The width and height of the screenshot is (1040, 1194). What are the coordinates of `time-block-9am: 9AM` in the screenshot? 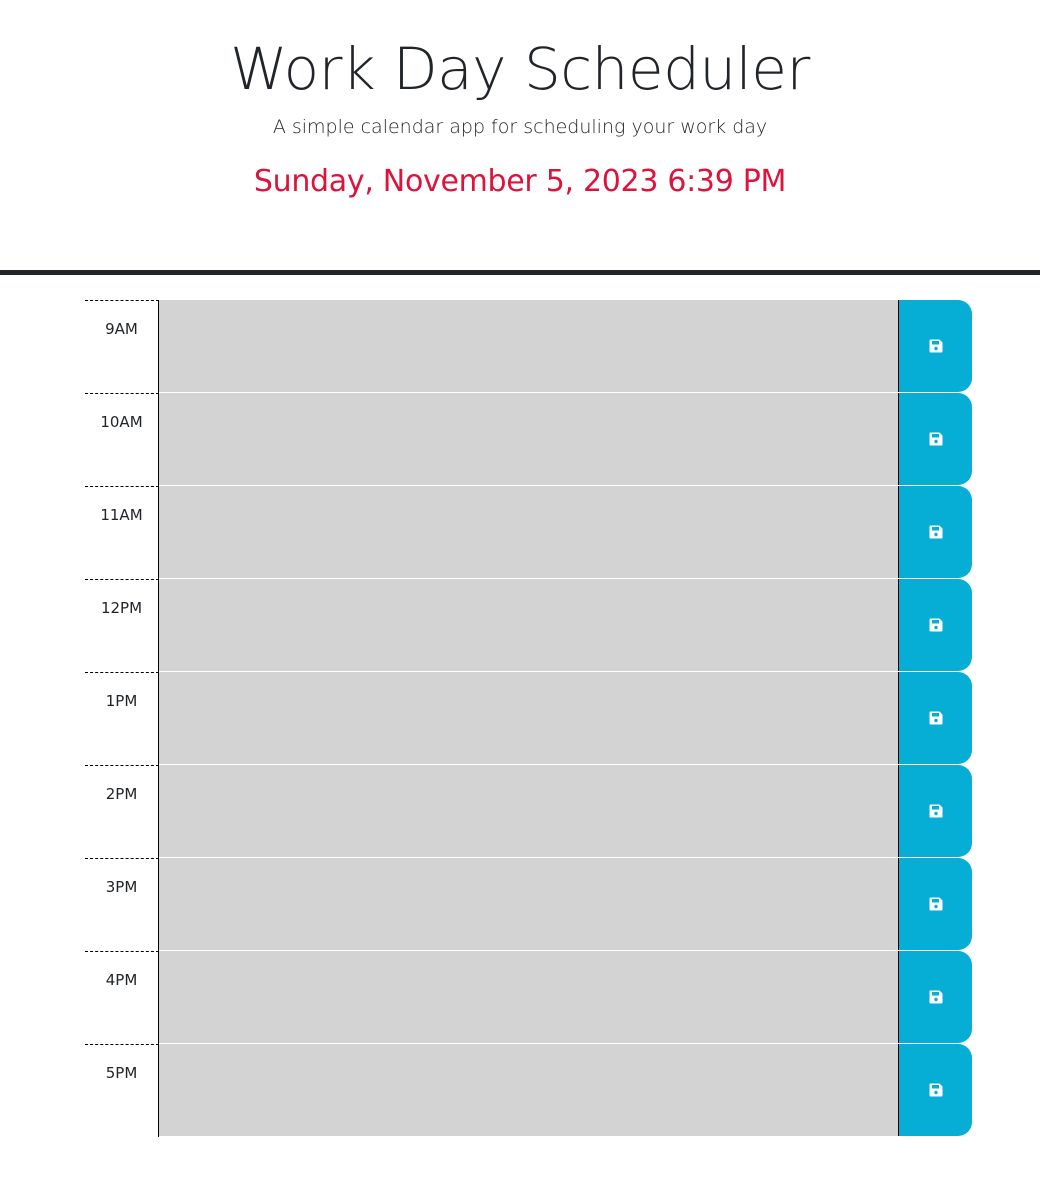 It's located at (529, 346).